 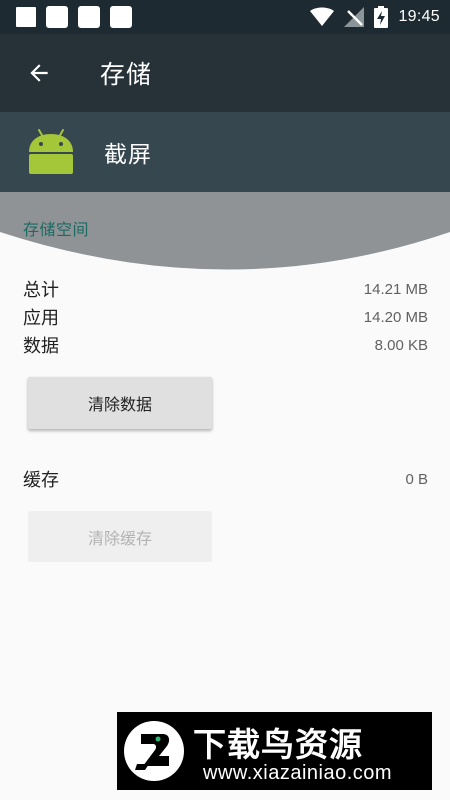 I want to click on row-value: 14.21 MB, so click(x=395, y=289).